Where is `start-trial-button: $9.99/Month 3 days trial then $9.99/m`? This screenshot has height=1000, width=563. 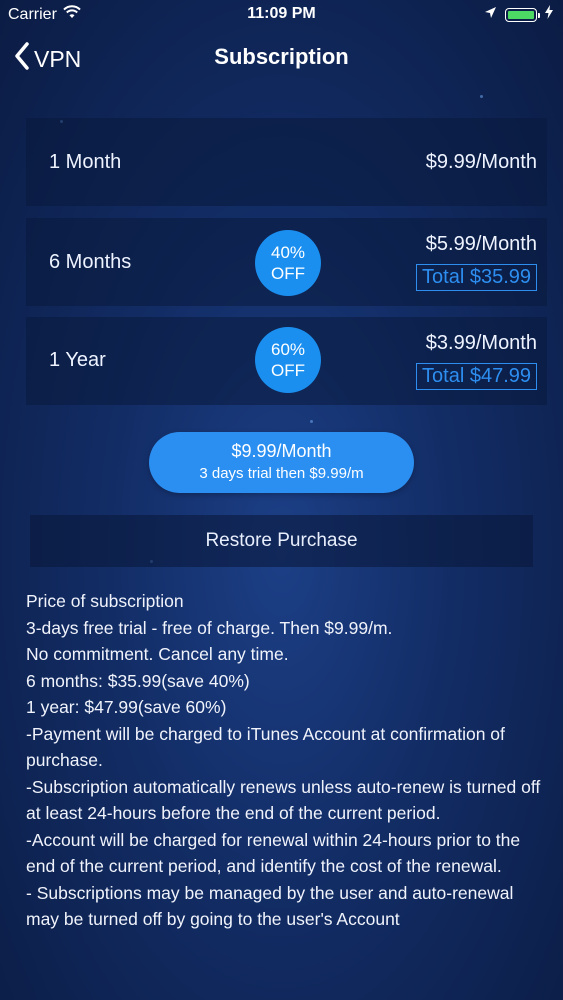 start-trial-button: $9.99/Month 3 days trial then $9.99/m is located at coordinates (281, 462).